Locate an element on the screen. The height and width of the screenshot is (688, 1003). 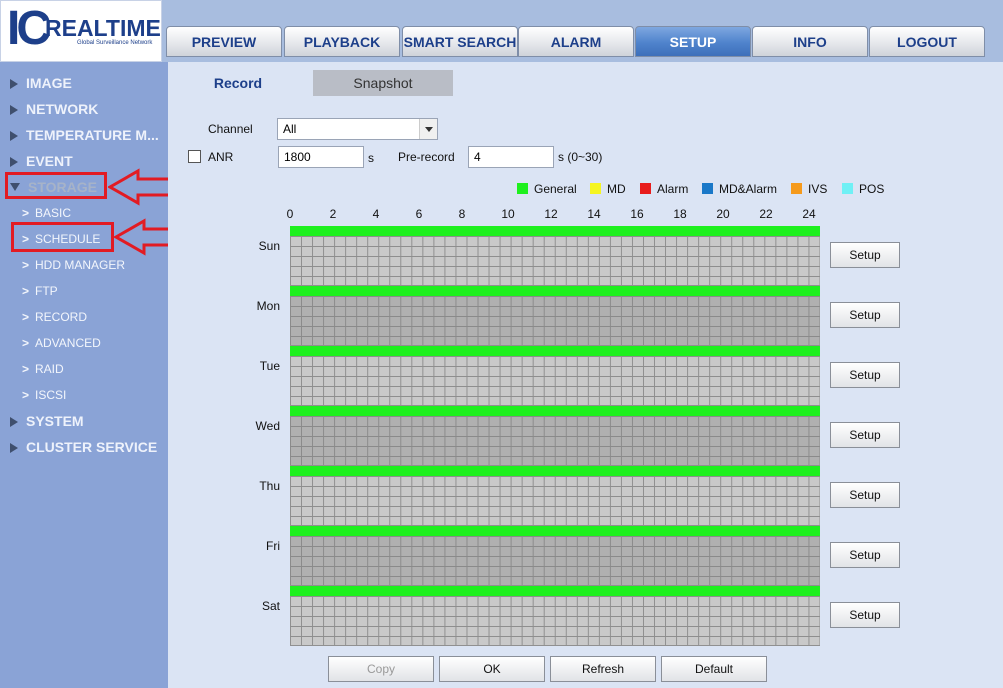
tab-setup: SETUP is located at coordinates (693, 41).